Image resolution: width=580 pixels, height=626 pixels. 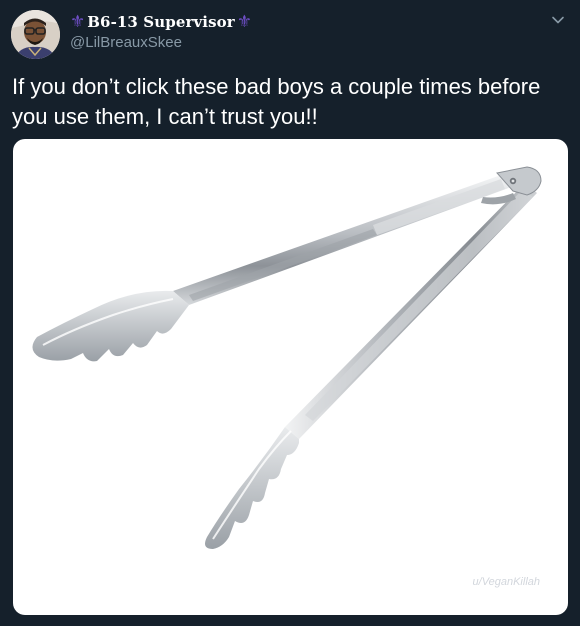 I want to click on avatar-image, so click(x=35, y=34).